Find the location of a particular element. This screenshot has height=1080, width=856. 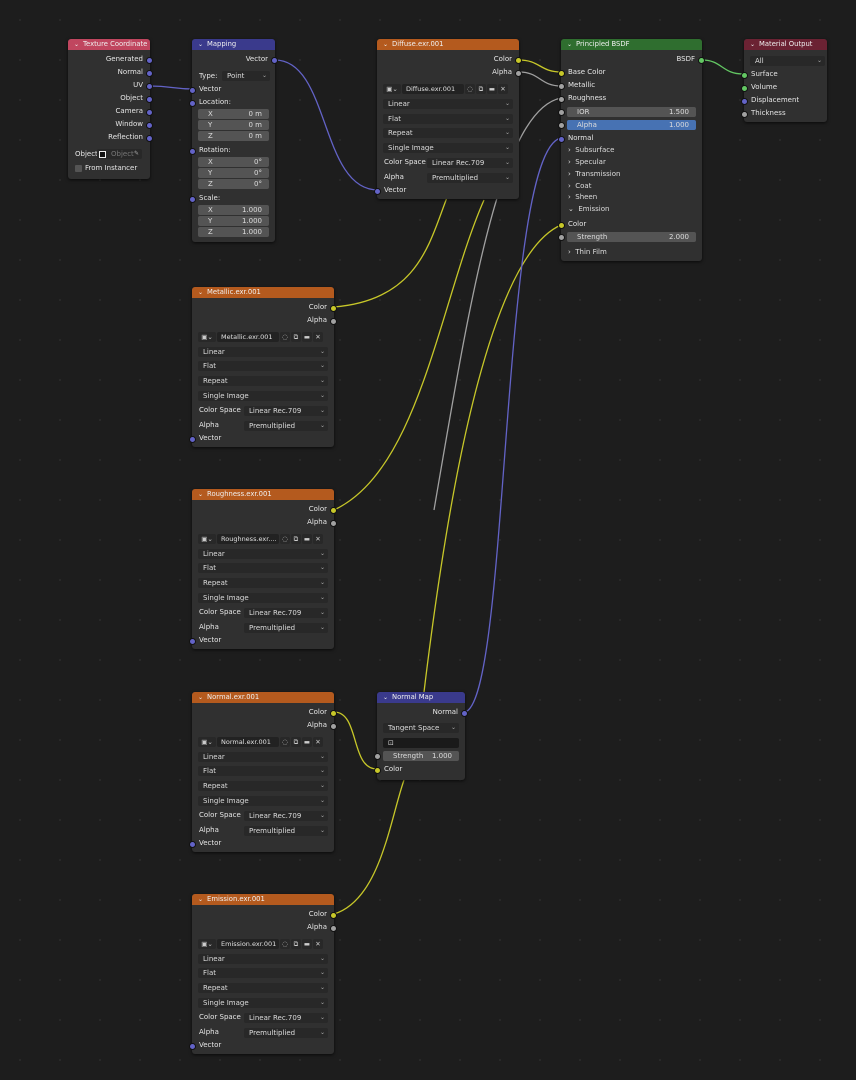

rotation-z-field: Z 0° is located at coordinates (233, 184).